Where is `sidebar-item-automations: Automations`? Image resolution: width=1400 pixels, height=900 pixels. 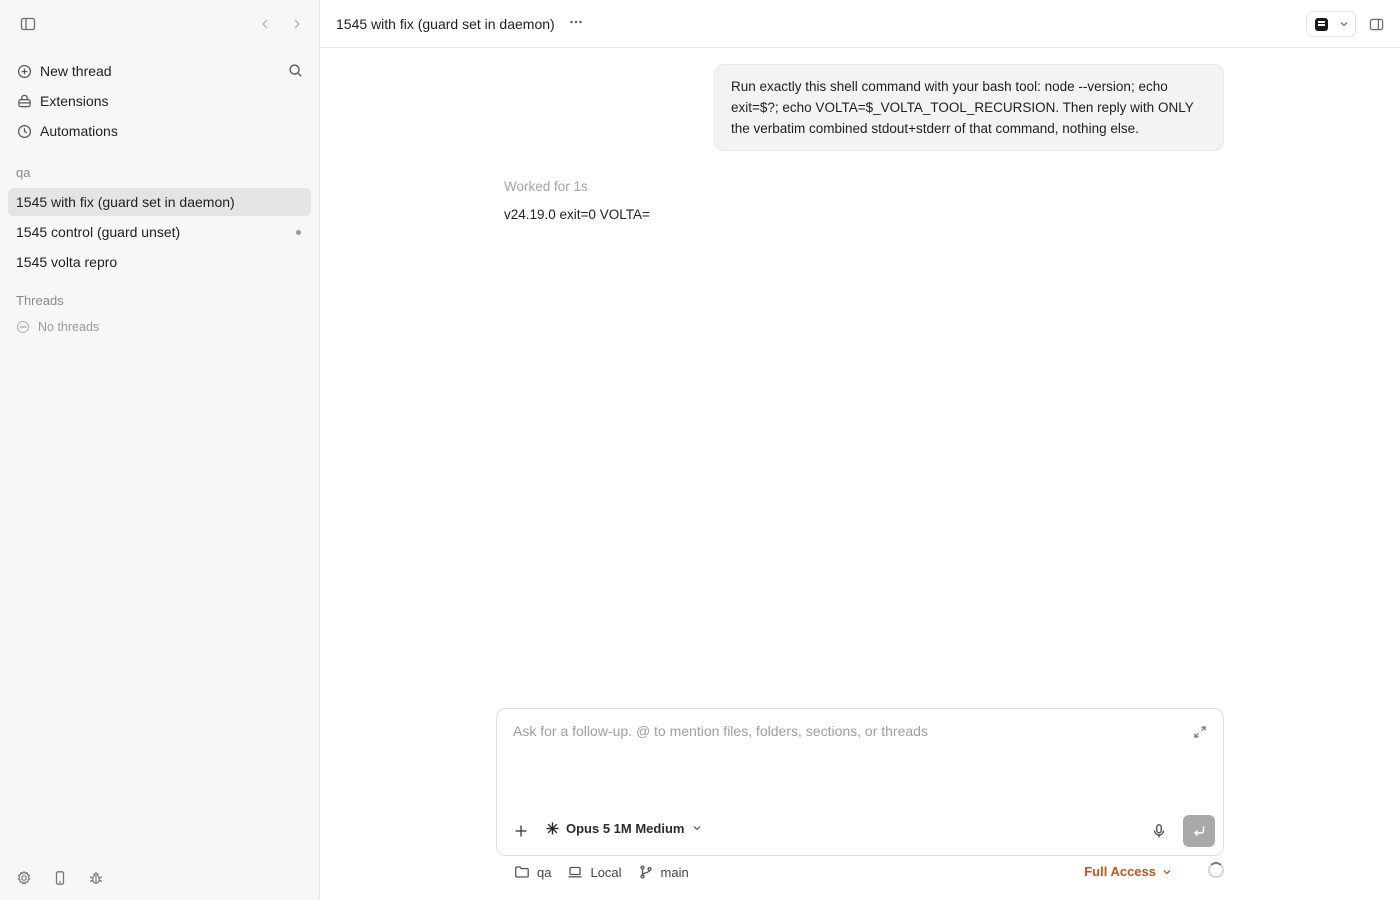 sidebar-item-automations: Automations is located at coordinates (159, 131).